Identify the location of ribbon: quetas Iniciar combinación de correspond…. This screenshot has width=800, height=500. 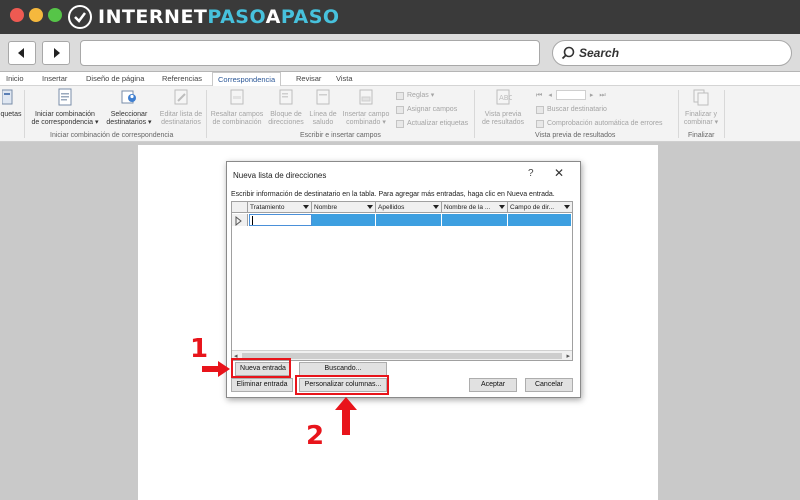
(400, 114).